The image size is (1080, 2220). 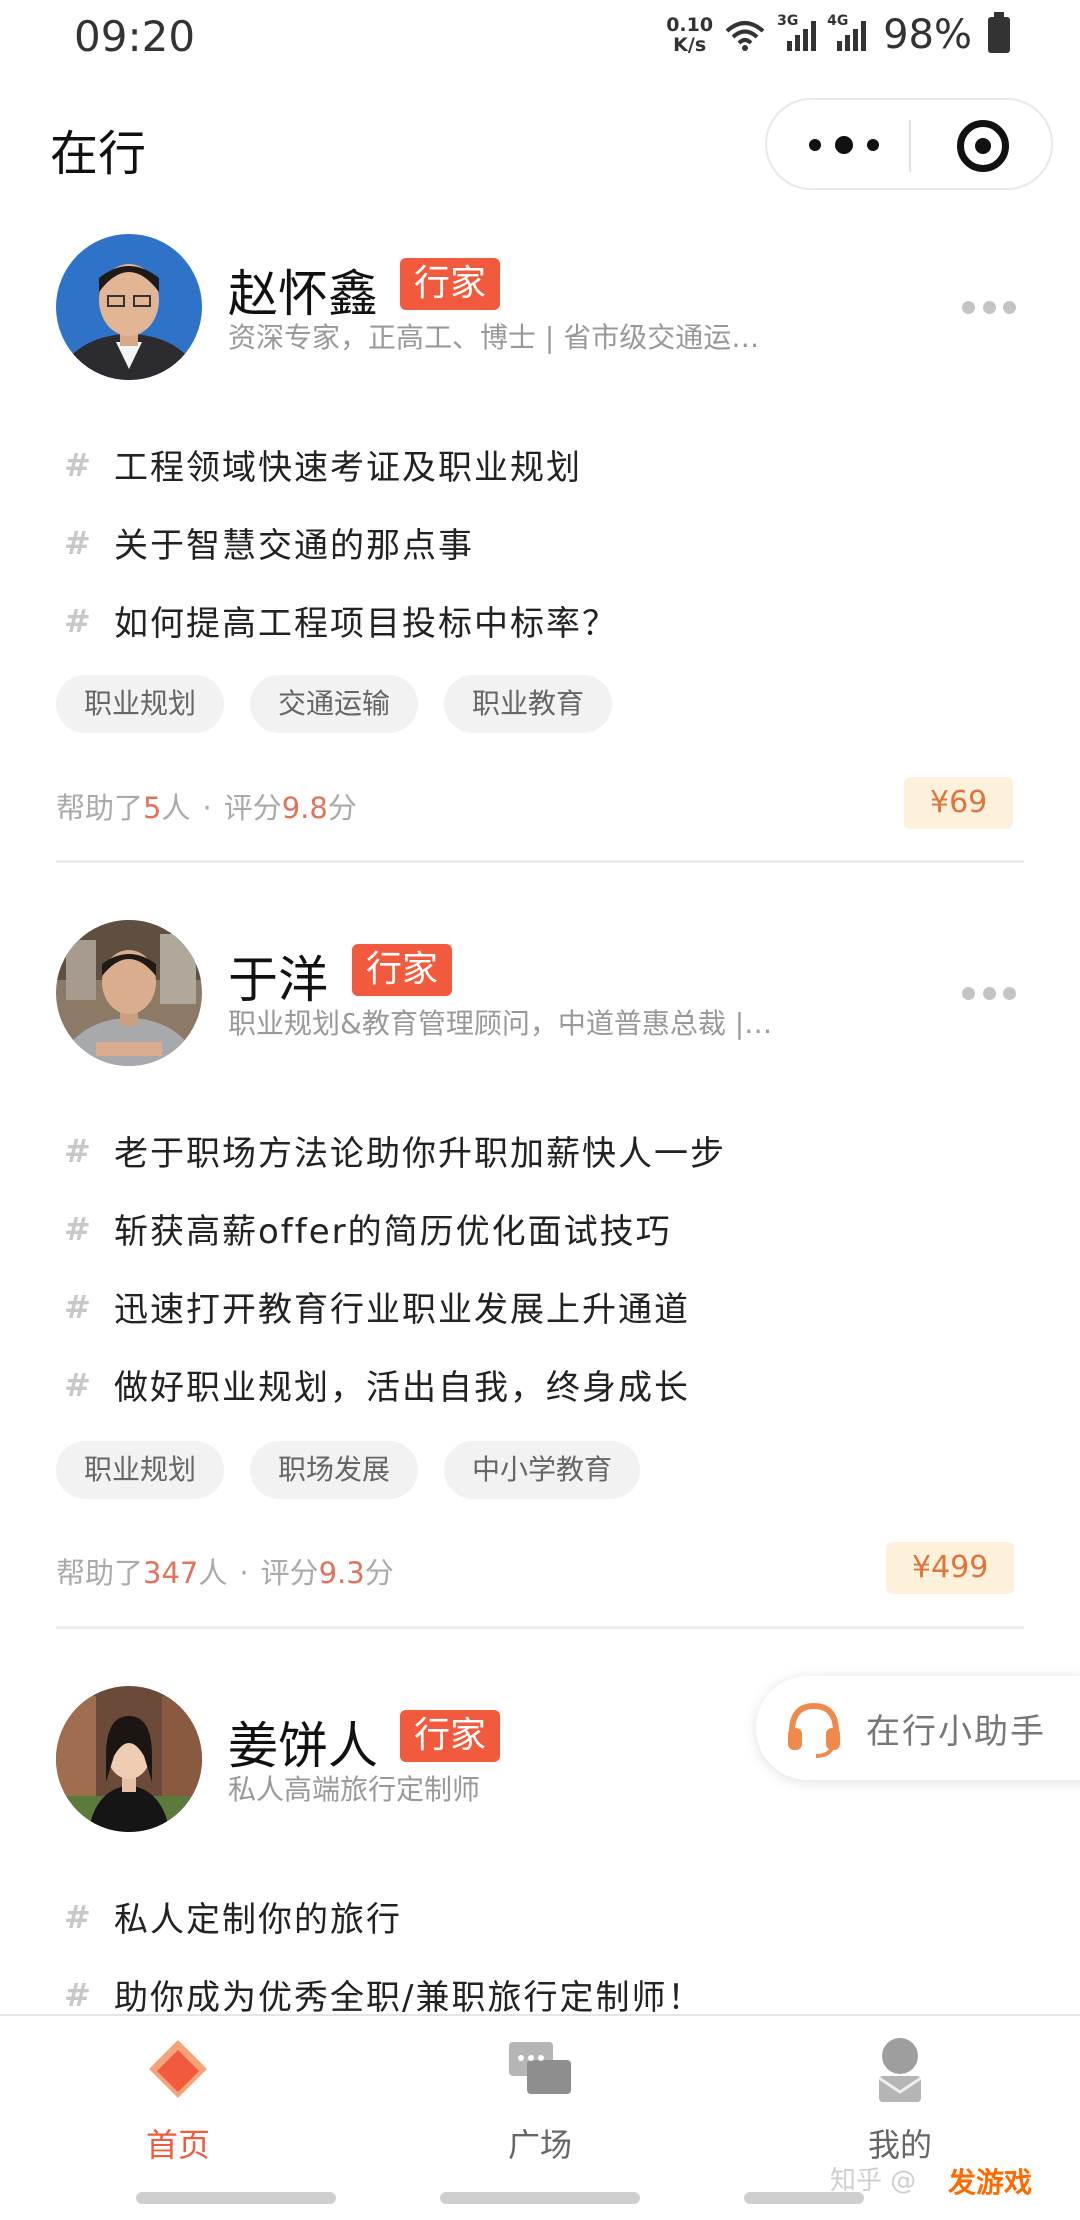 What do you see at coordinates (873, 2181) in the screenshot?
I see `watermark-text: 知乎 @` at bounding box center [873, 2181].